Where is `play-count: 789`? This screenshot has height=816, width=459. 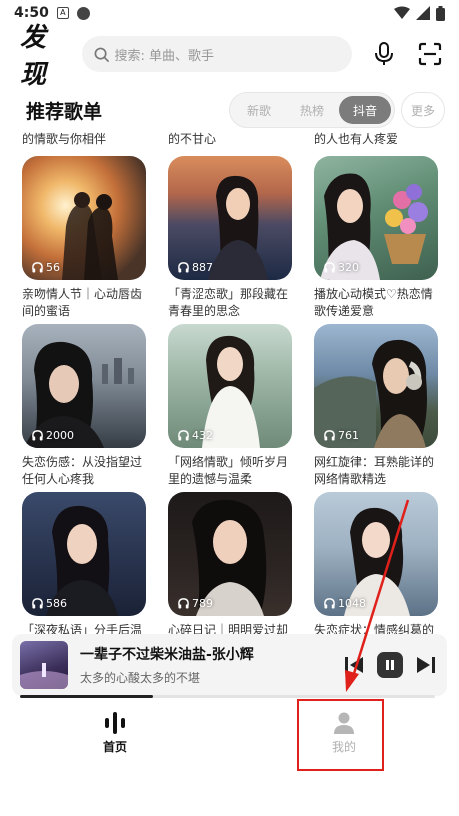 play-count: 789 is located at coordinates (195, 603).